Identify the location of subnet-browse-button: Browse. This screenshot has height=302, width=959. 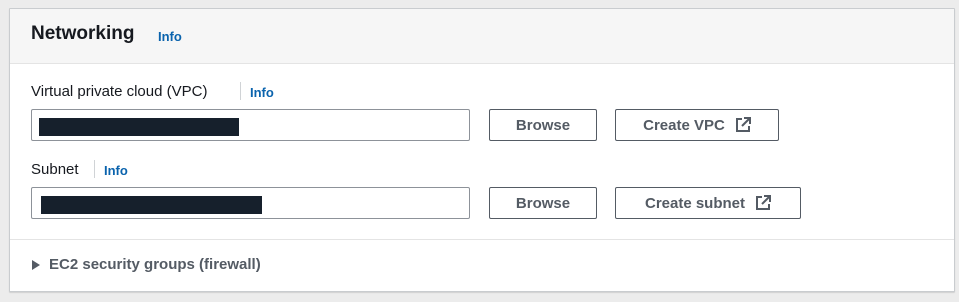
(543, 203).